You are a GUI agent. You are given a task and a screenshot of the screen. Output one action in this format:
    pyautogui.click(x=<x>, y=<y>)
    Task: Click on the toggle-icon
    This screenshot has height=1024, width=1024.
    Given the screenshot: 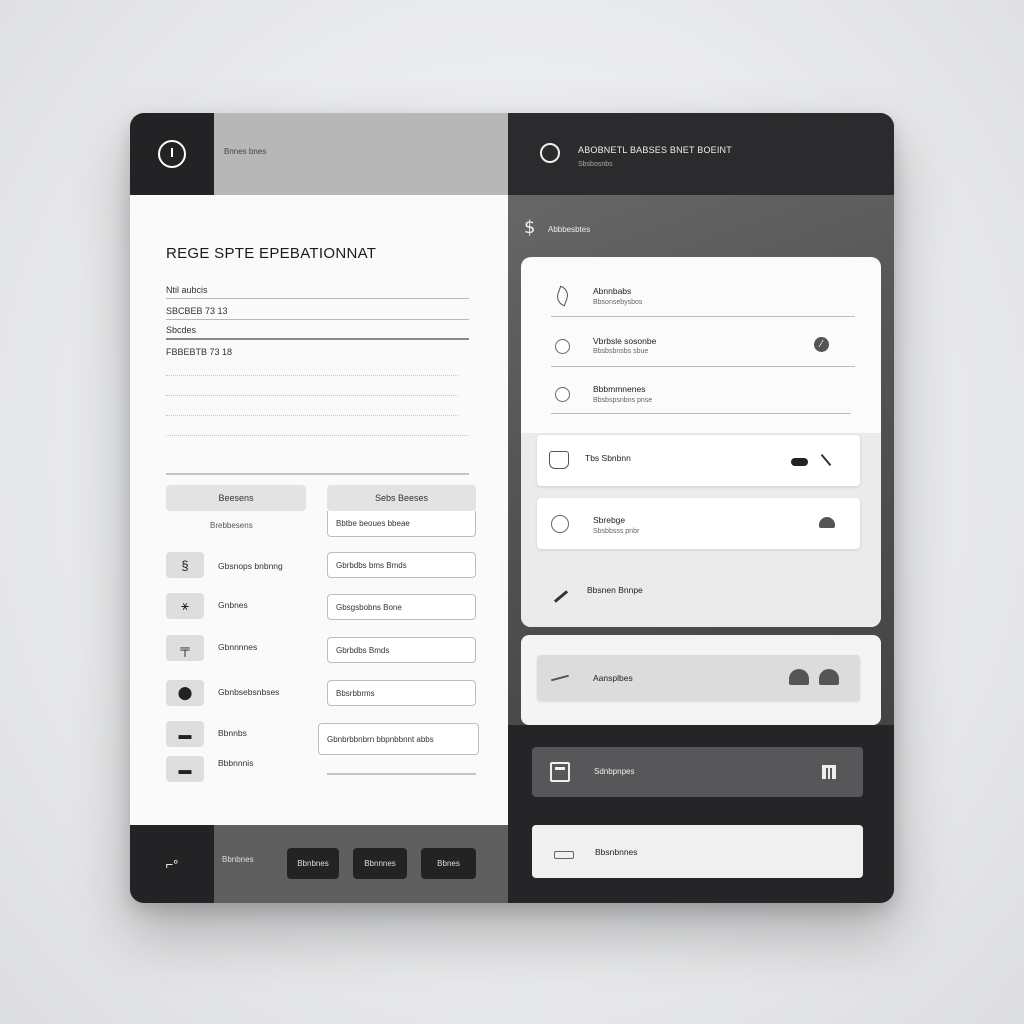 What is the action you would take?
    pyautogui.click(x=799, y=462)
    